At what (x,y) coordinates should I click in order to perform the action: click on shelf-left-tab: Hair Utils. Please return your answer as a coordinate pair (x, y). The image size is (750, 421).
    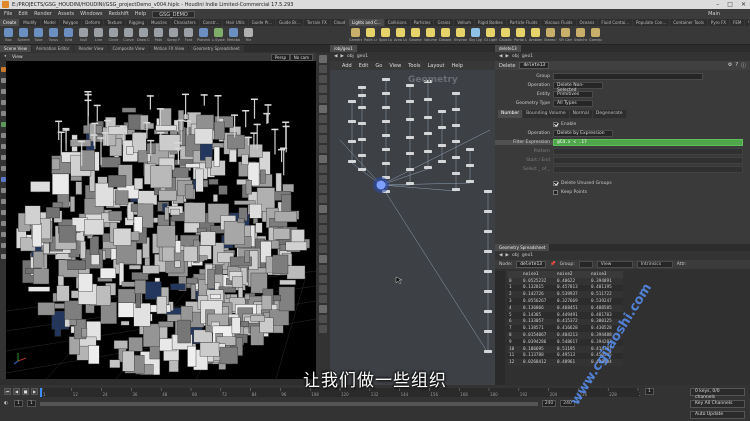
    Looking at the image, I should click on (235, 22).